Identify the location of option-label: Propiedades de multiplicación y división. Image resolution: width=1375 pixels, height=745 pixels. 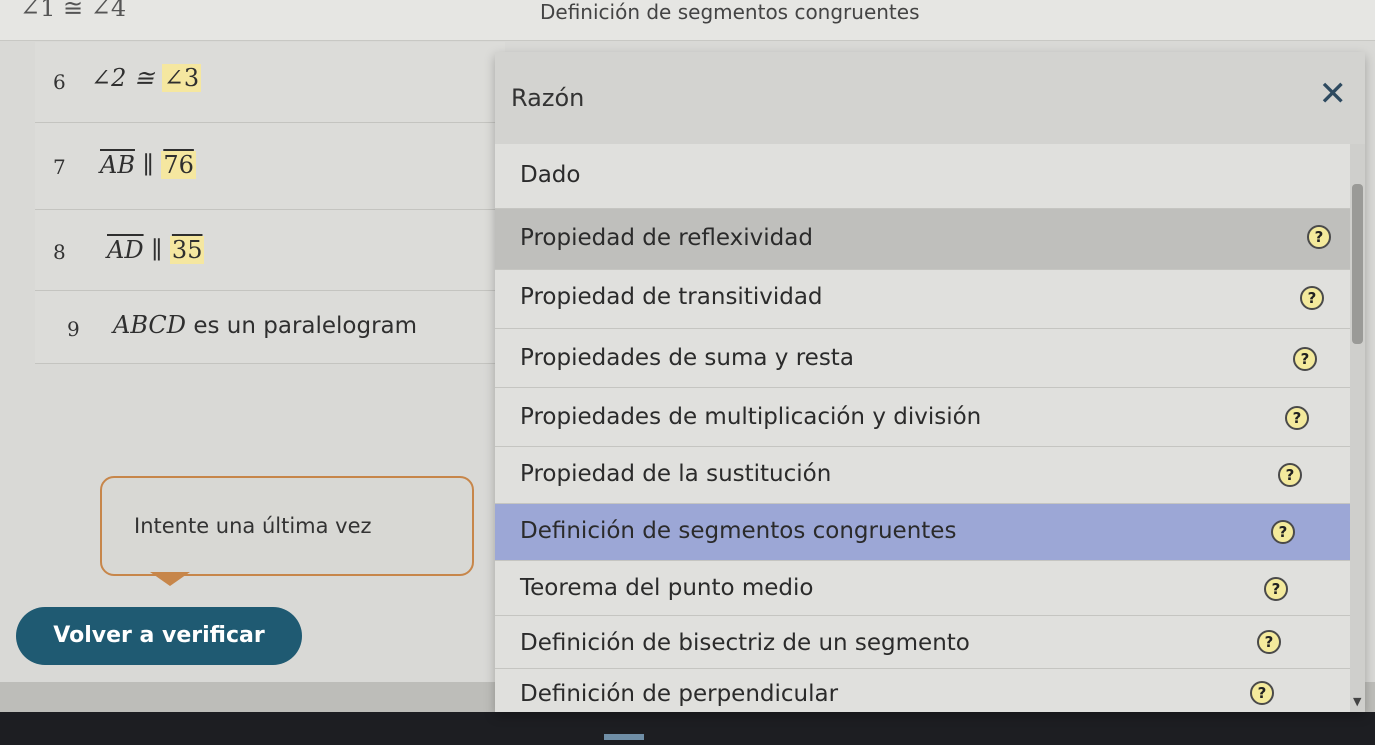
(751, 417).